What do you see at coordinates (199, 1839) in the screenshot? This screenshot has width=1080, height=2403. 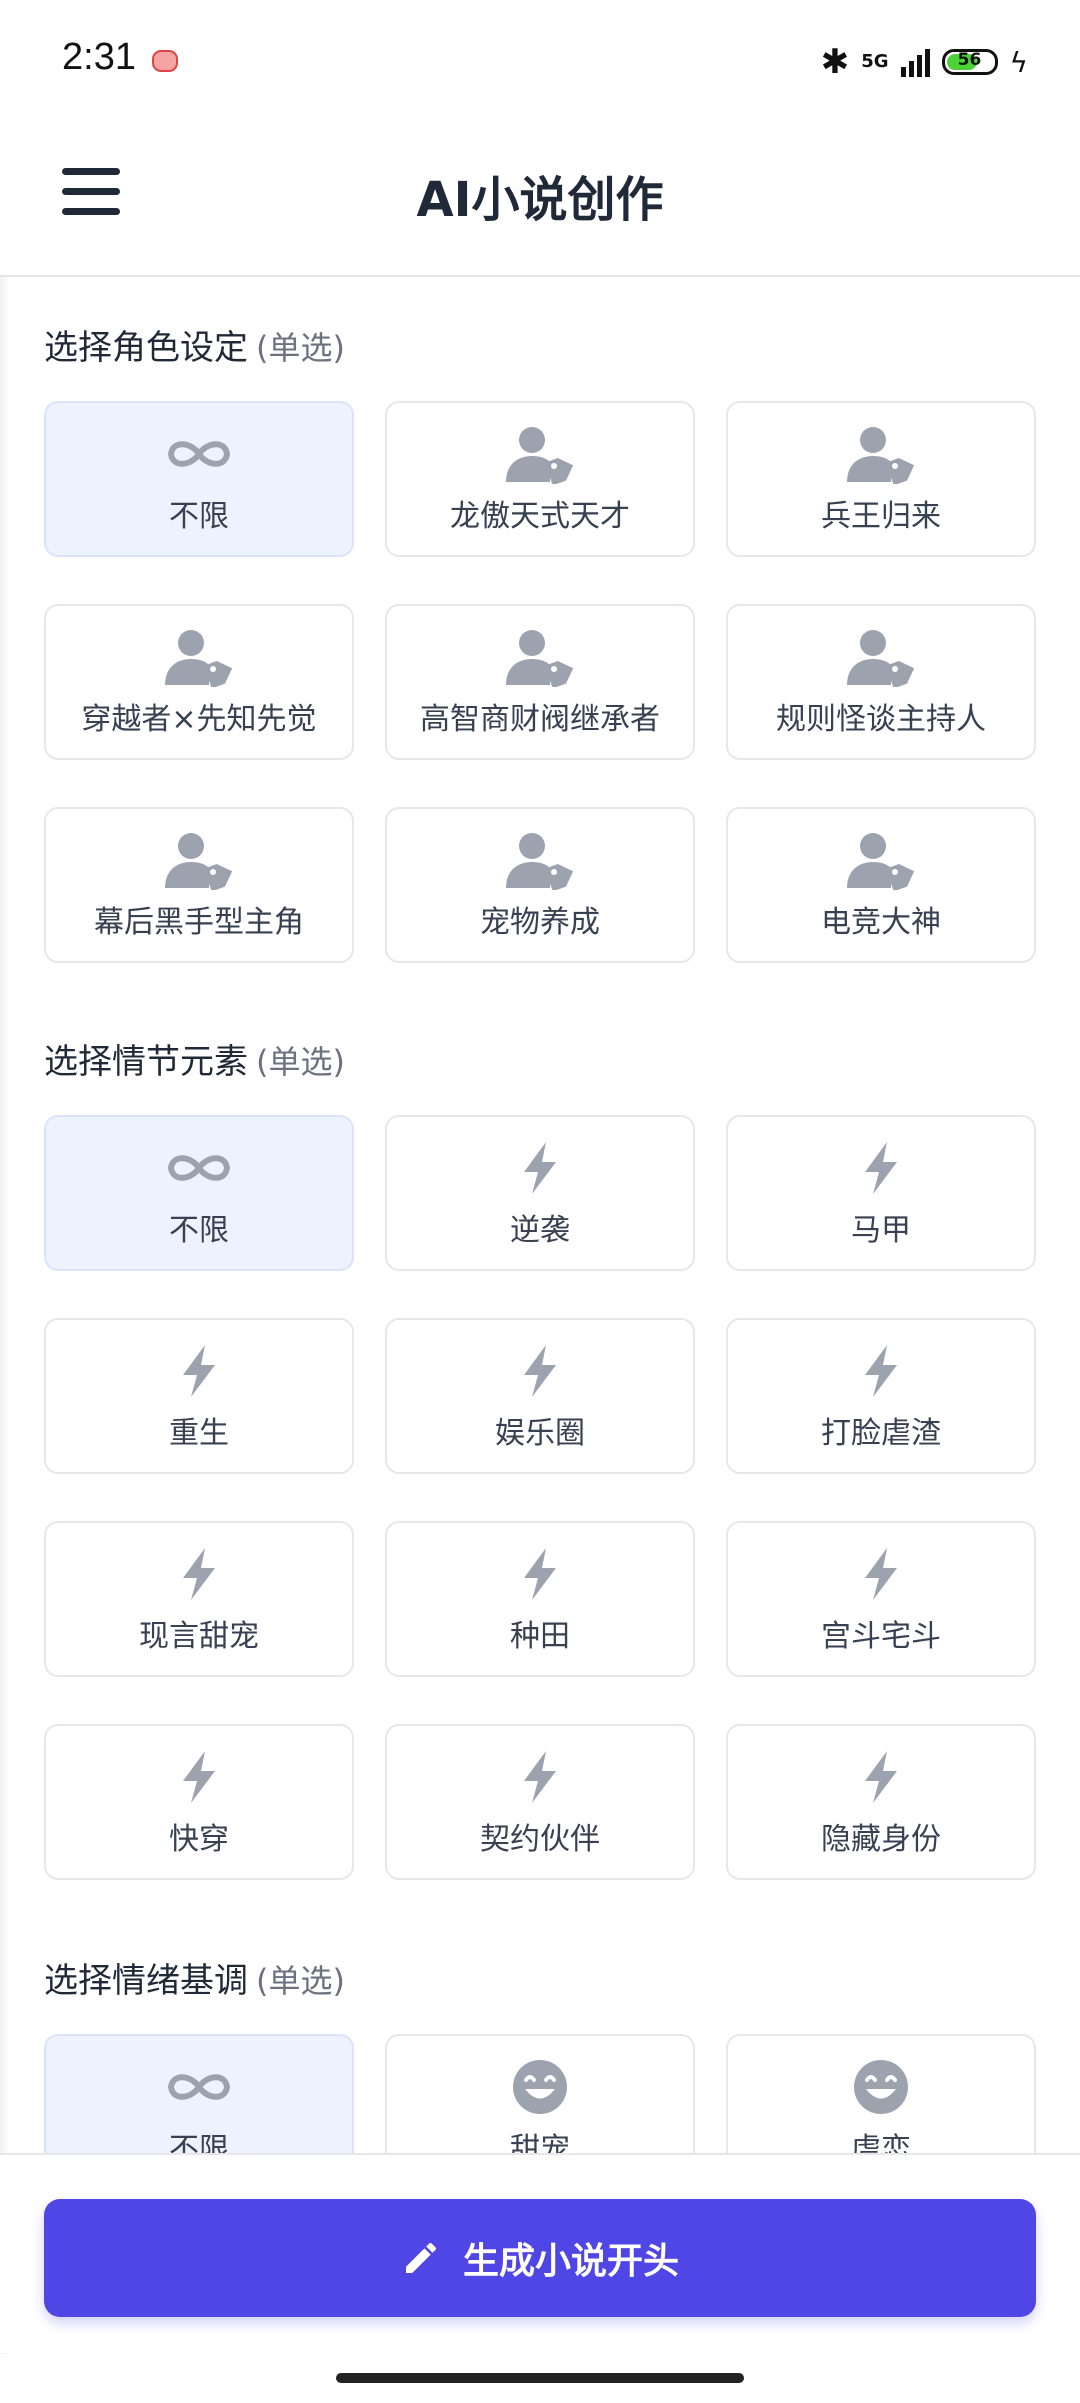 I see `option-label: 快穿` at bounding box center [199, 1839].